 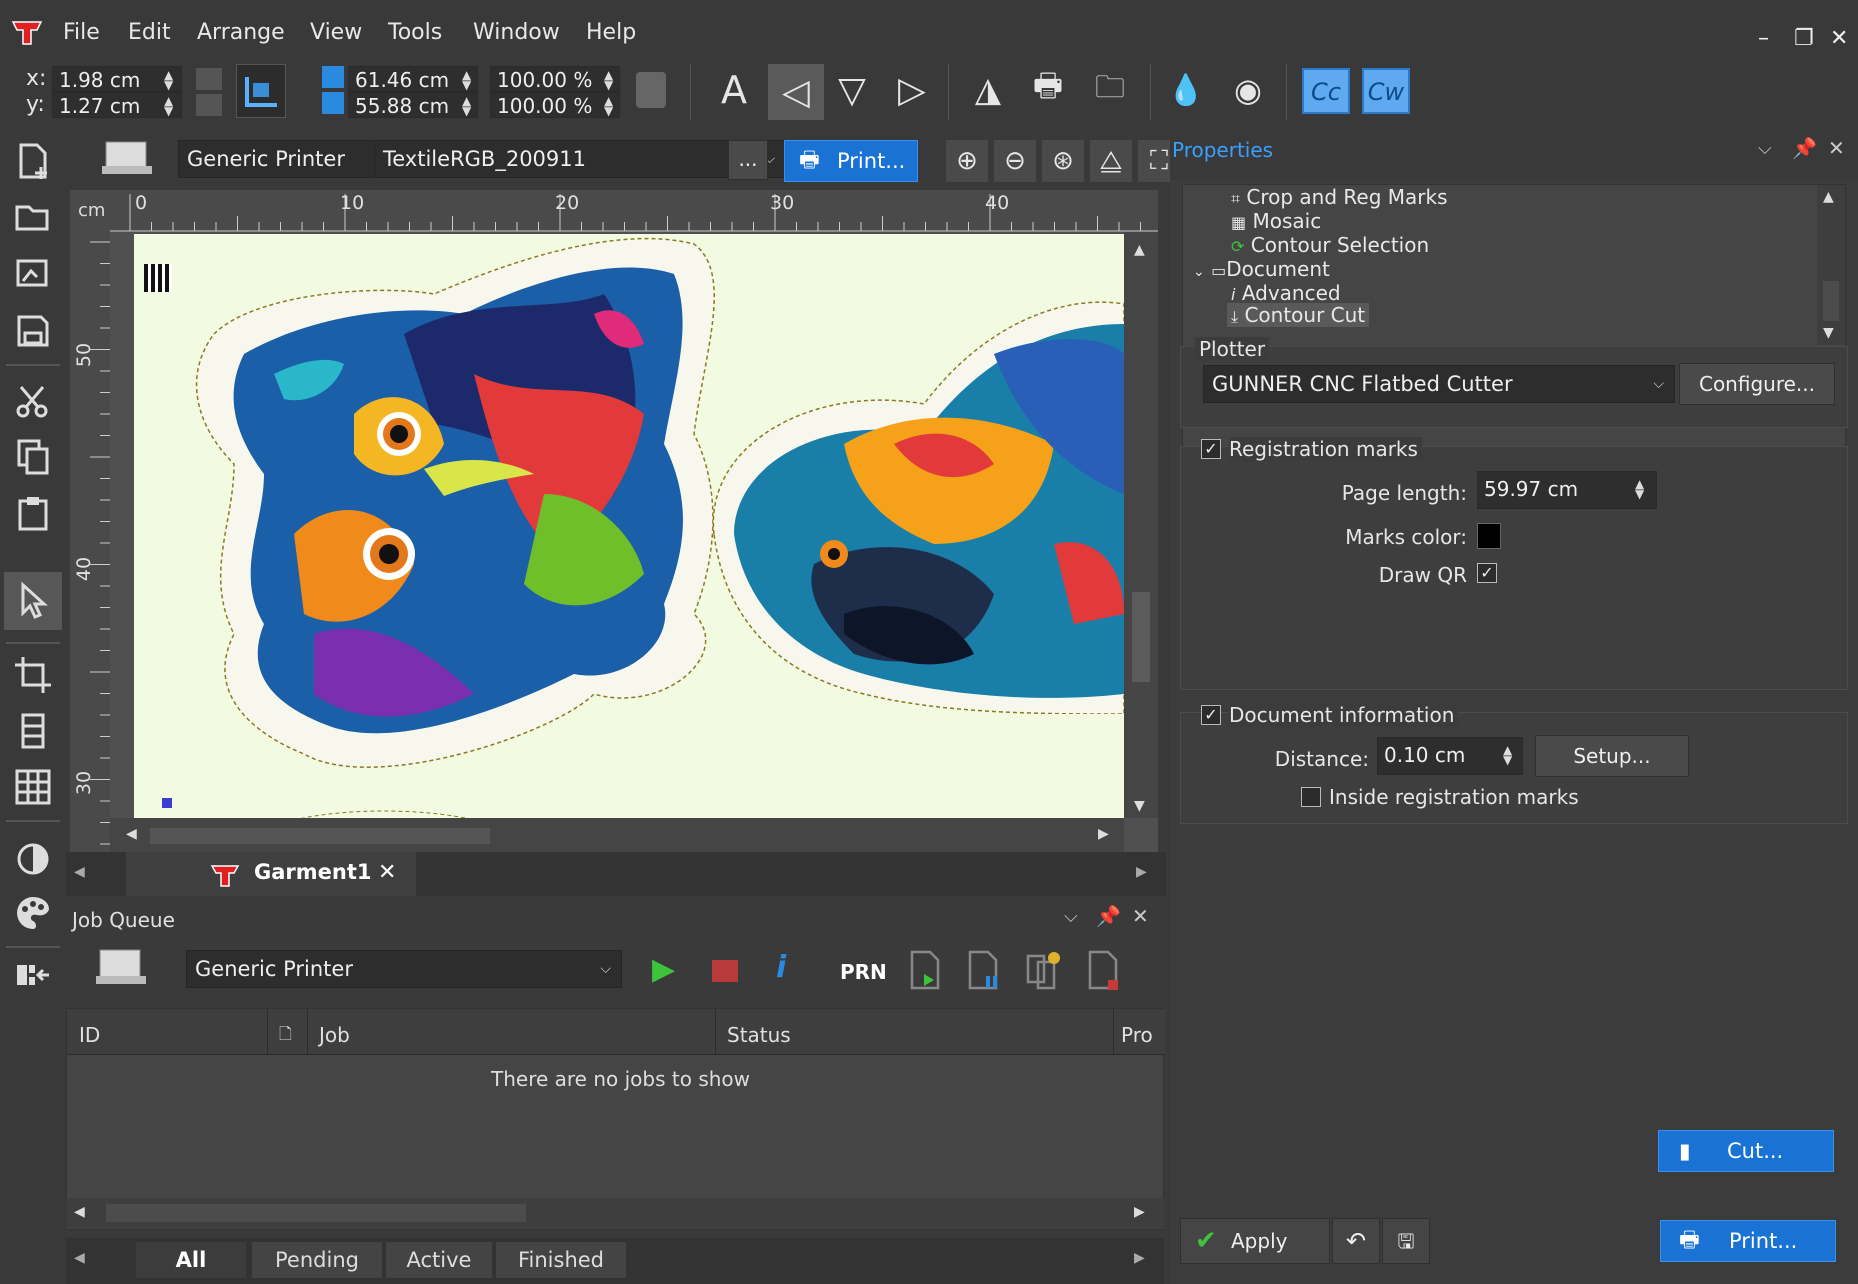 What do you see at coordinates (117, 79) in the screenshot?
I see `x-position-field: 1.98 cm` at bounding box center [117, 79].